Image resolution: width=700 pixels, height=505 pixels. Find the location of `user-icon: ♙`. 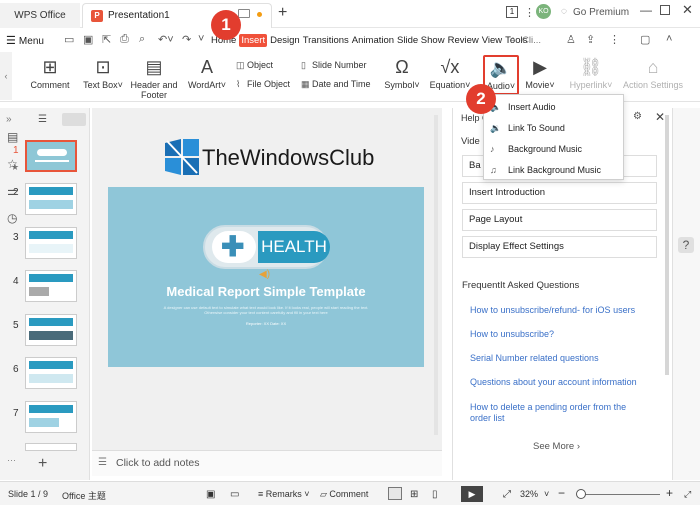

user-icon: ♙ is located at coordinates (571, 39).